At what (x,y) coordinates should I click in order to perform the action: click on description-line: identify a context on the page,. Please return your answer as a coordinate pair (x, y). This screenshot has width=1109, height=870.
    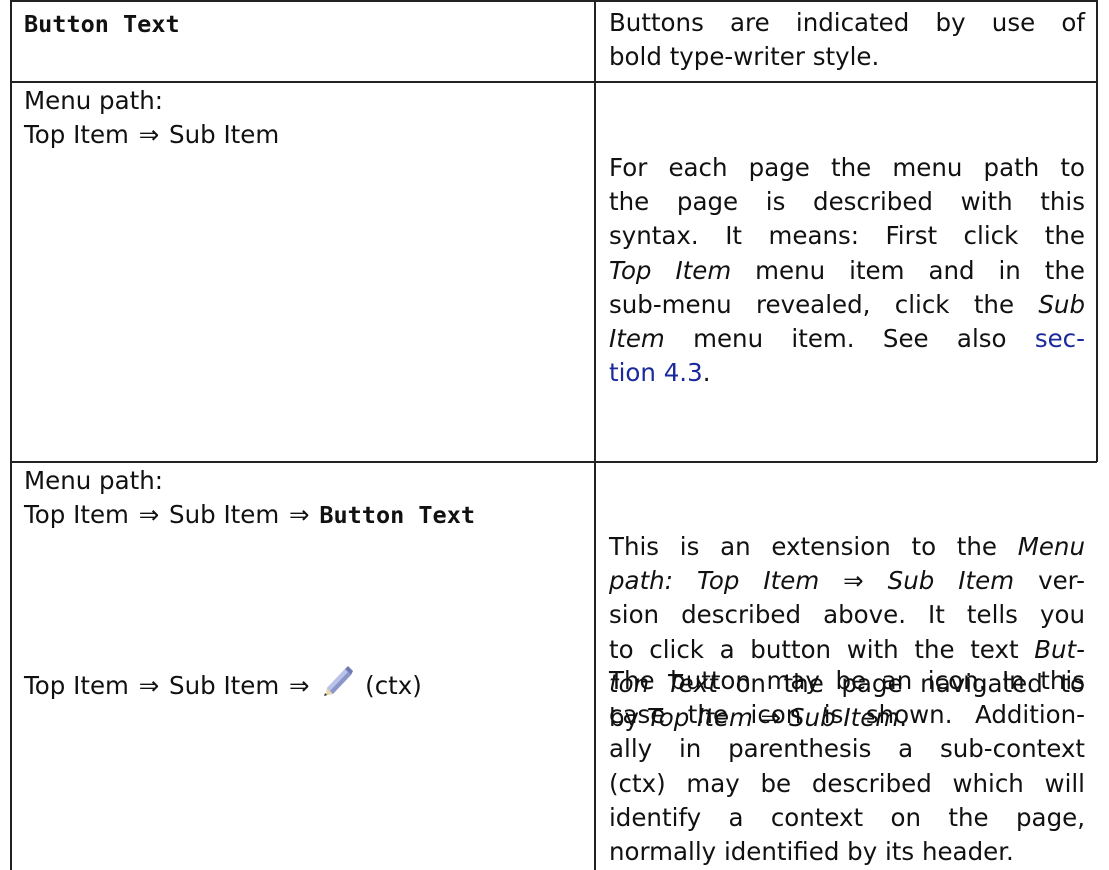
    Looking at the image, I should click on (847, 817).